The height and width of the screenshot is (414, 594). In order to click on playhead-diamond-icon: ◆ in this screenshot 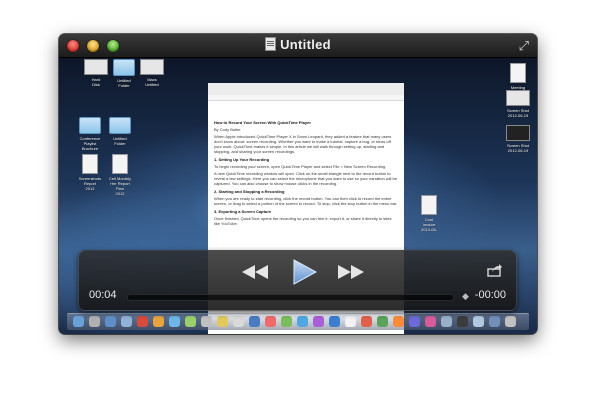, I will do `click(465, 296)`.